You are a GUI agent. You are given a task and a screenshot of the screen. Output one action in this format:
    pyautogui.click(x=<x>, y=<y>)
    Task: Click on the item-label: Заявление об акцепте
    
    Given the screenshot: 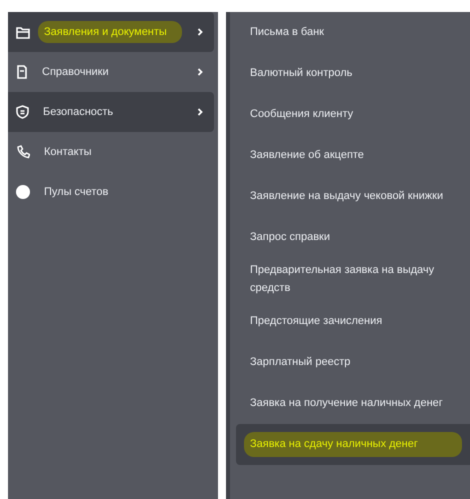 What is the action you would take?
    pyautogui.click(x=307, y=155)
    